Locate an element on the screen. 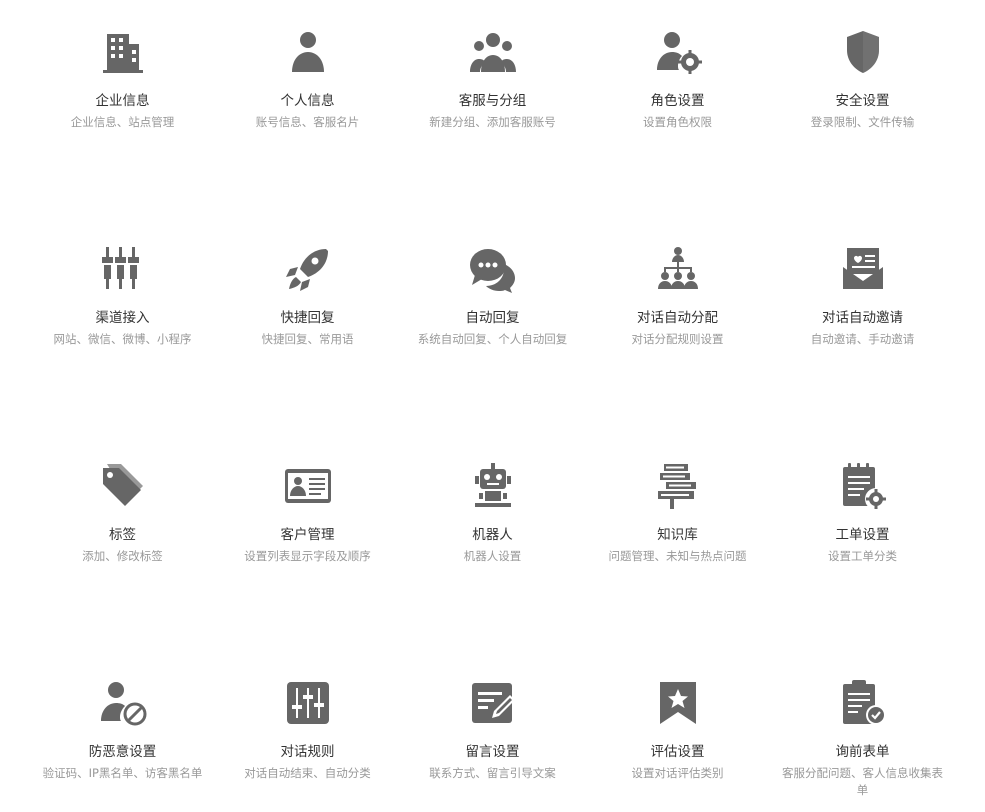  tile-title: 客服与分组 is located at coordinates (492, 101).